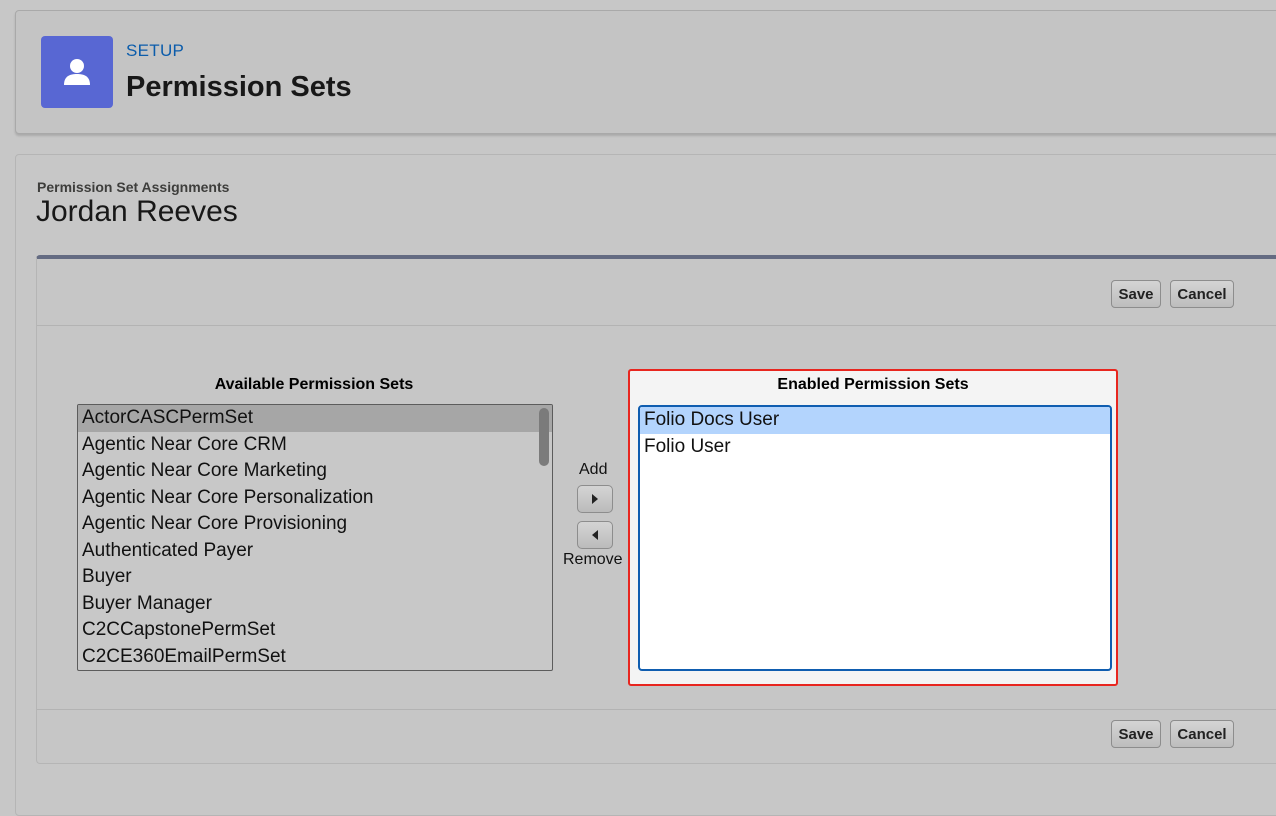 This screenshot has width=1276, height=816. I want to click on setup-label: SETUP, so click(155, 50).